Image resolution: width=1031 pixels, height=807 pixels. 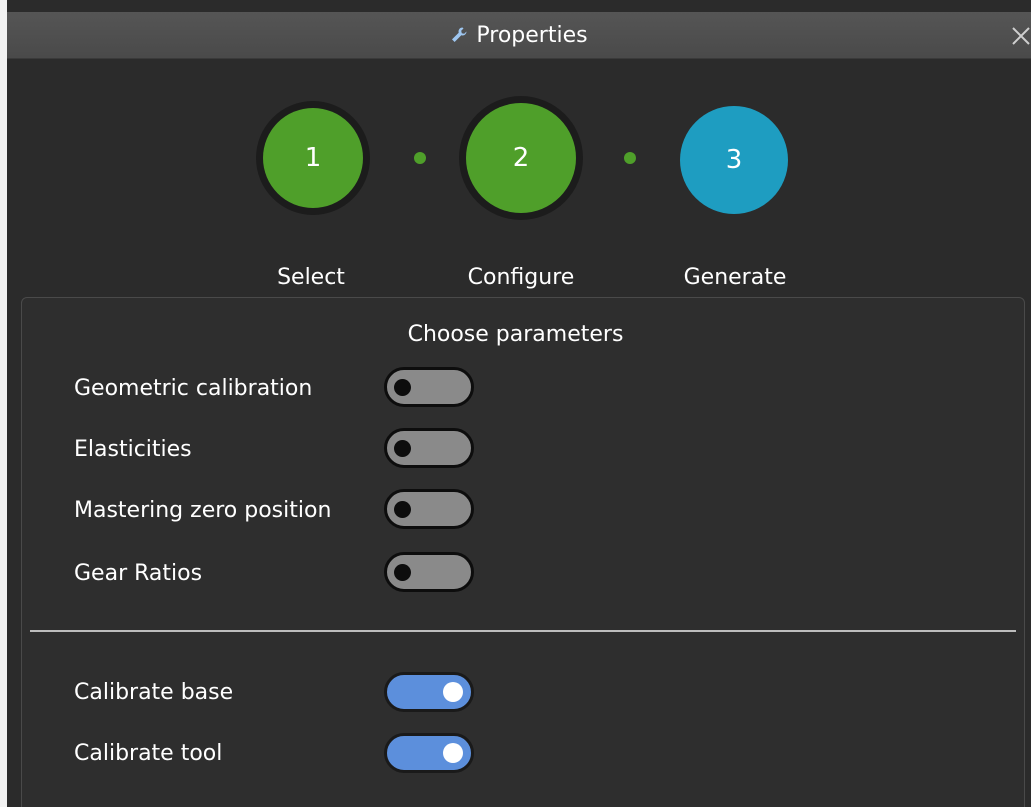 I want to click on step-2-label: Configure, so click(x=521, y=277).